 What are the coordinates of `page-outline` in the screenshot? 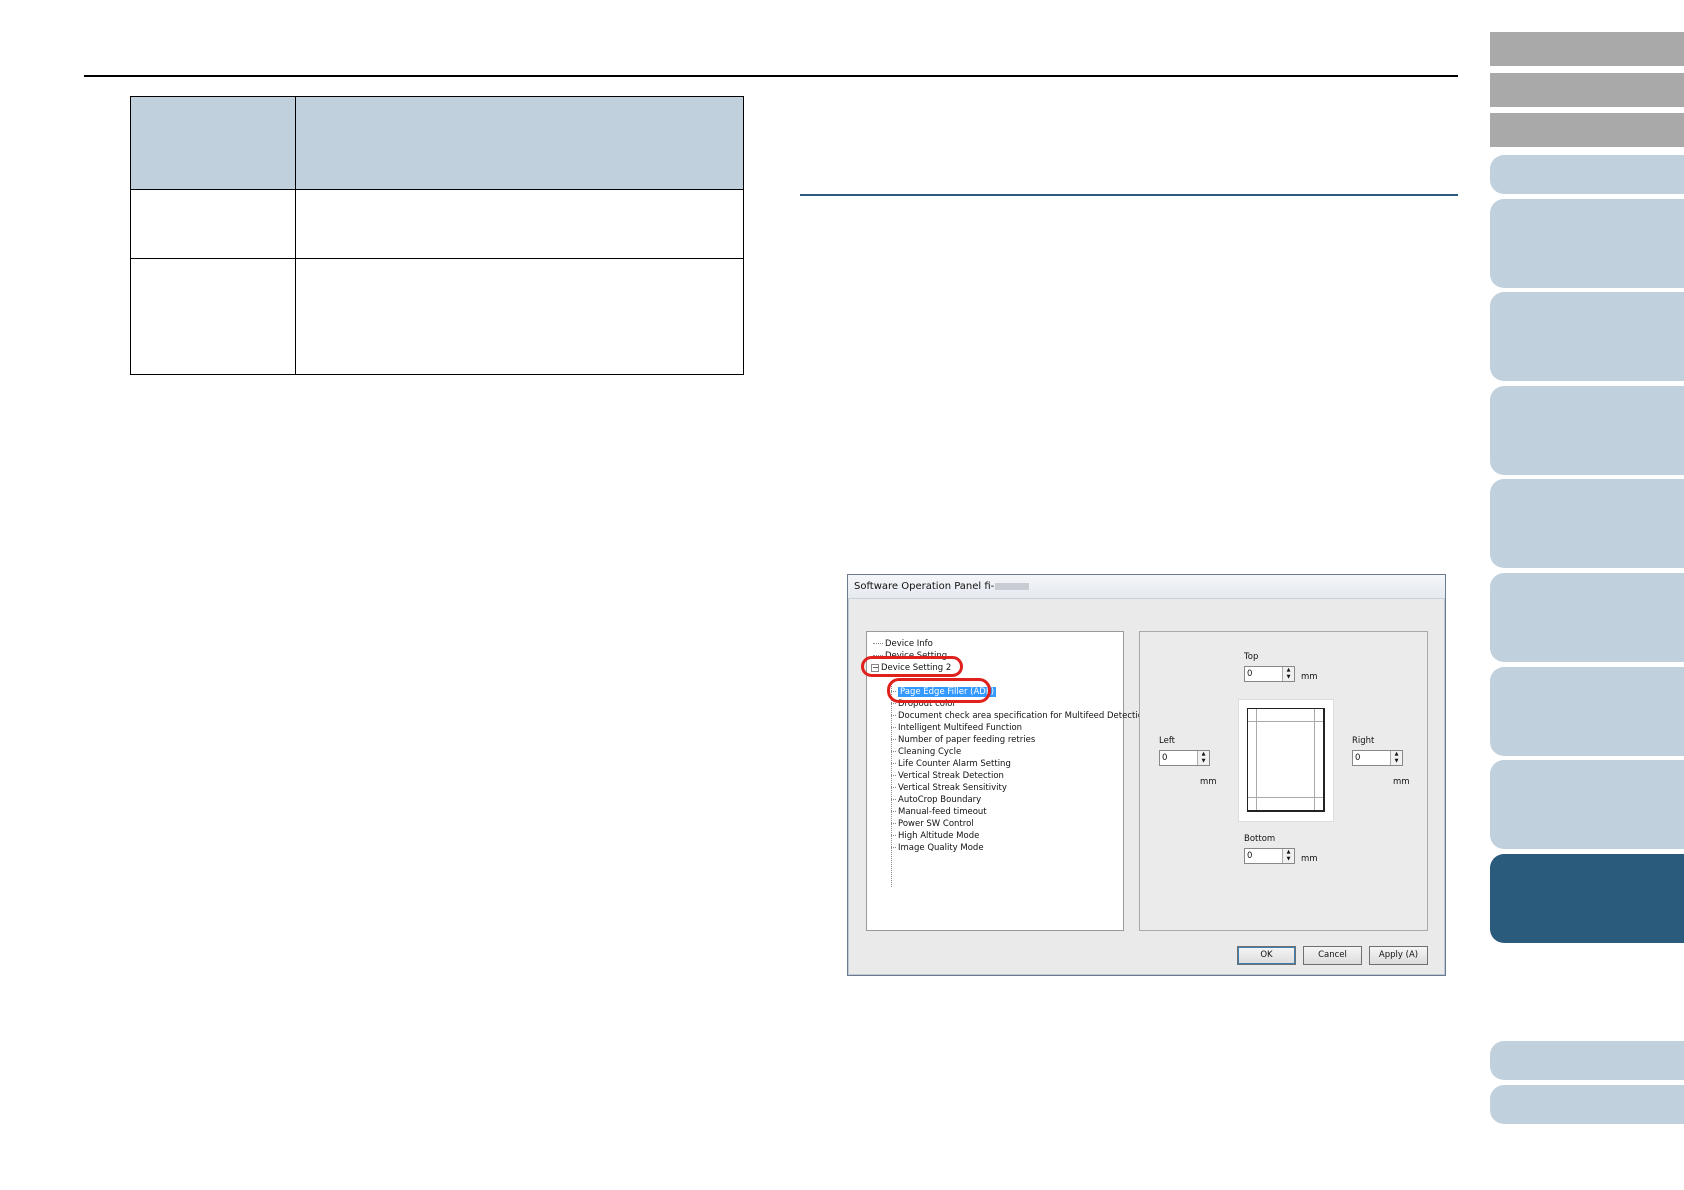 It's located at (1286, 760).